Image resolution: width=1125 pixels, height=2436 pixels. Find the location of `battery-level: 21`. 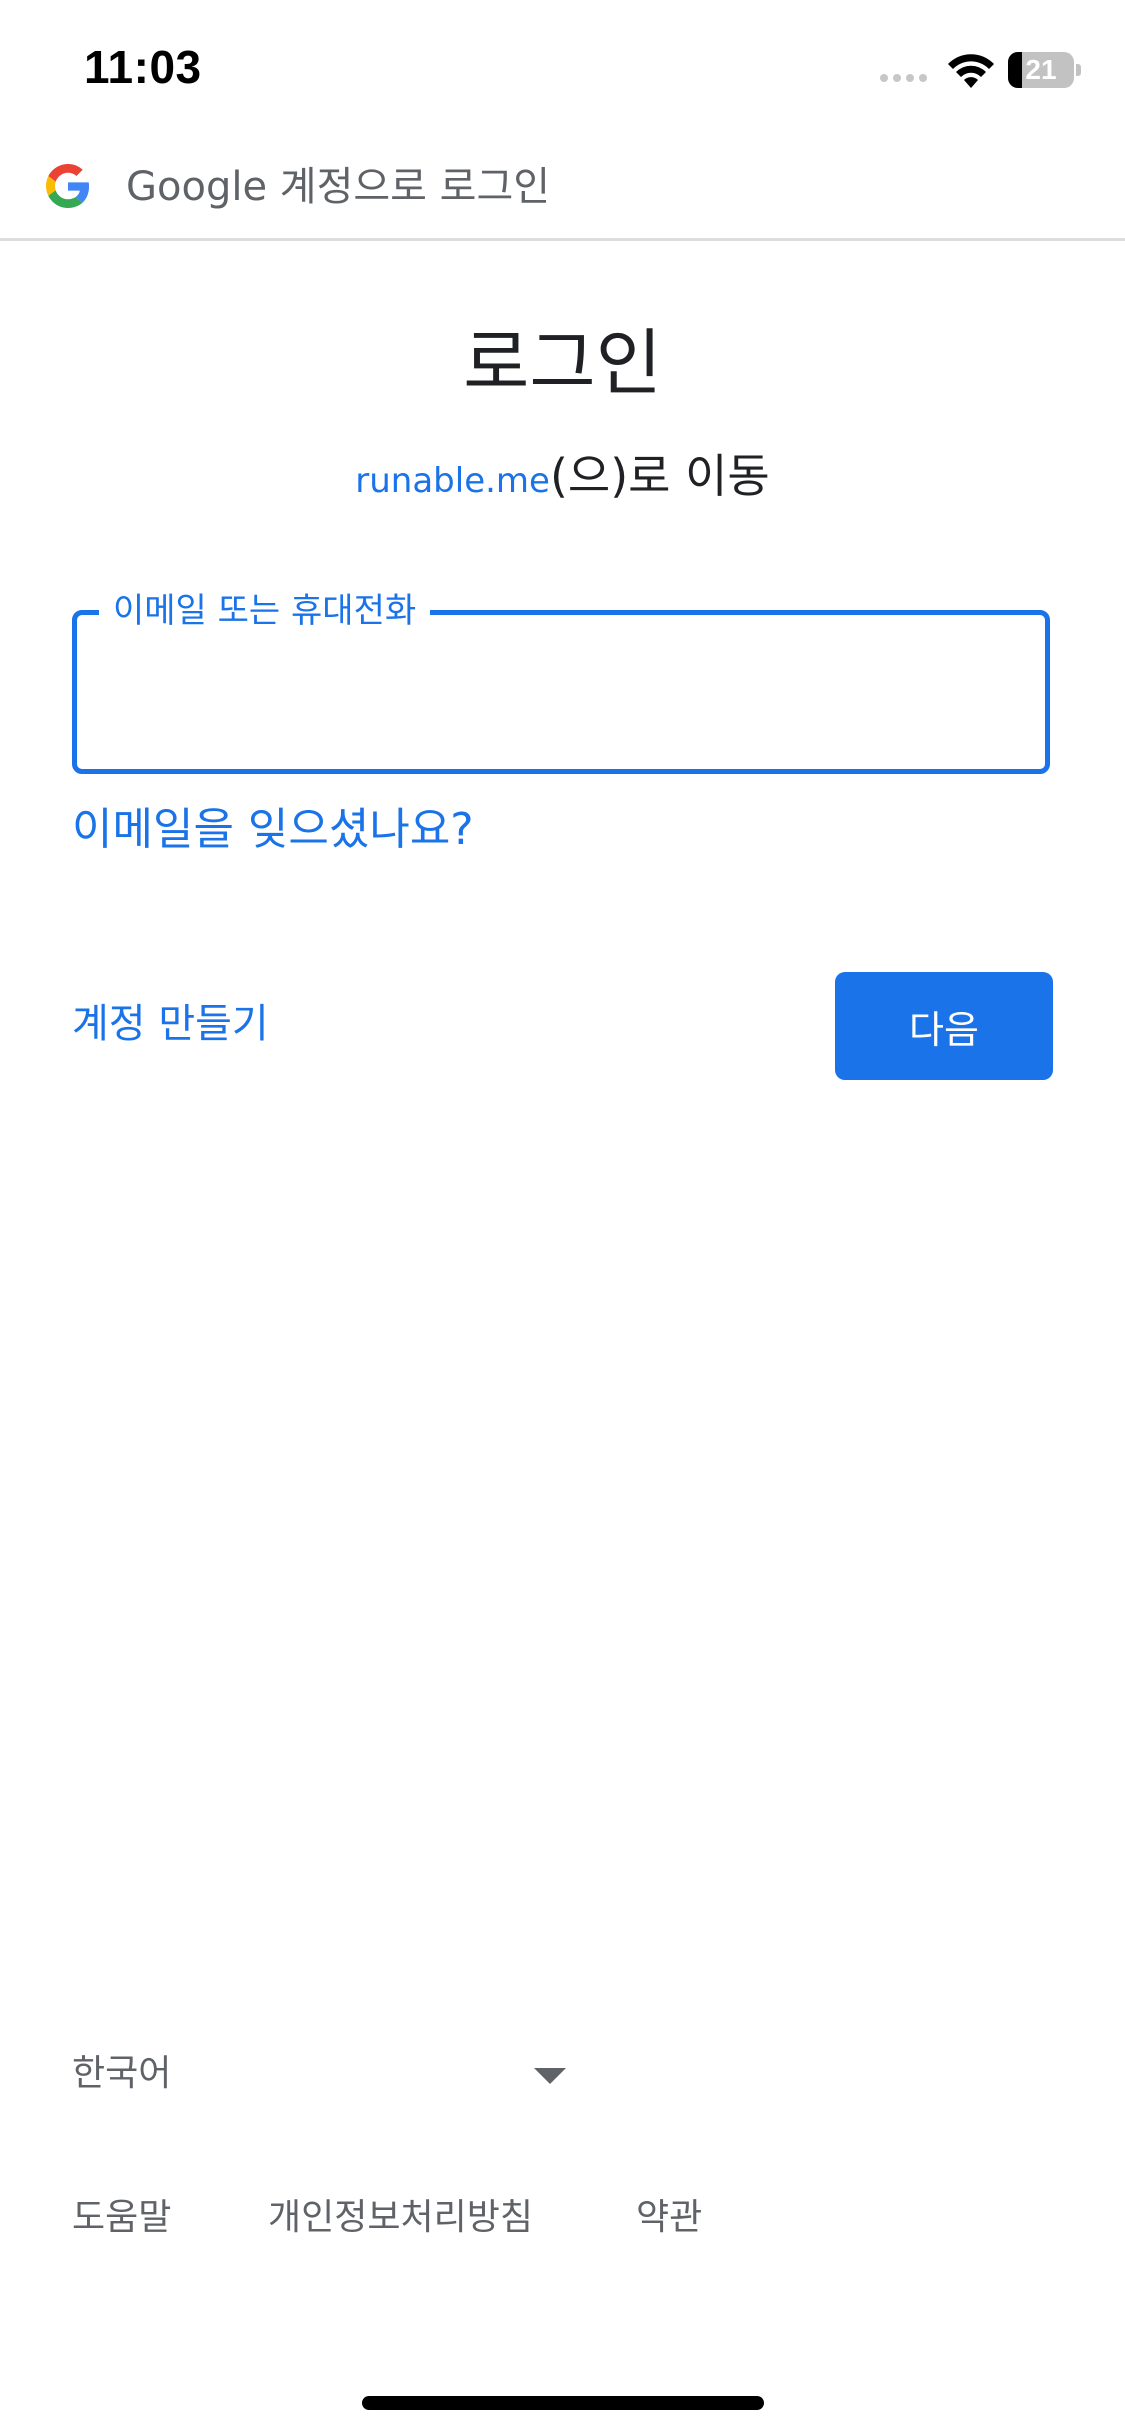

battery-level: 21 is located at coordinates (1041, 69).